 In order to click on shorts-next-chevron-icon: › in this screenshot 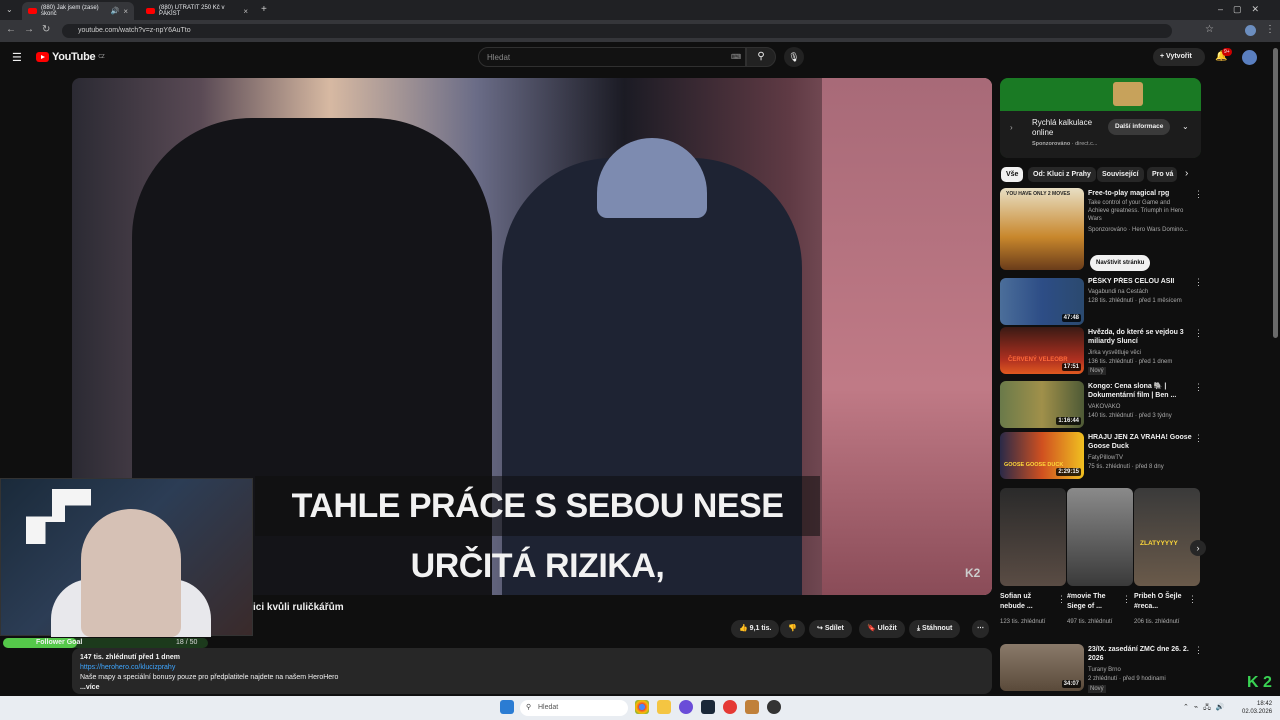, I will do `click(1198, 548)`.